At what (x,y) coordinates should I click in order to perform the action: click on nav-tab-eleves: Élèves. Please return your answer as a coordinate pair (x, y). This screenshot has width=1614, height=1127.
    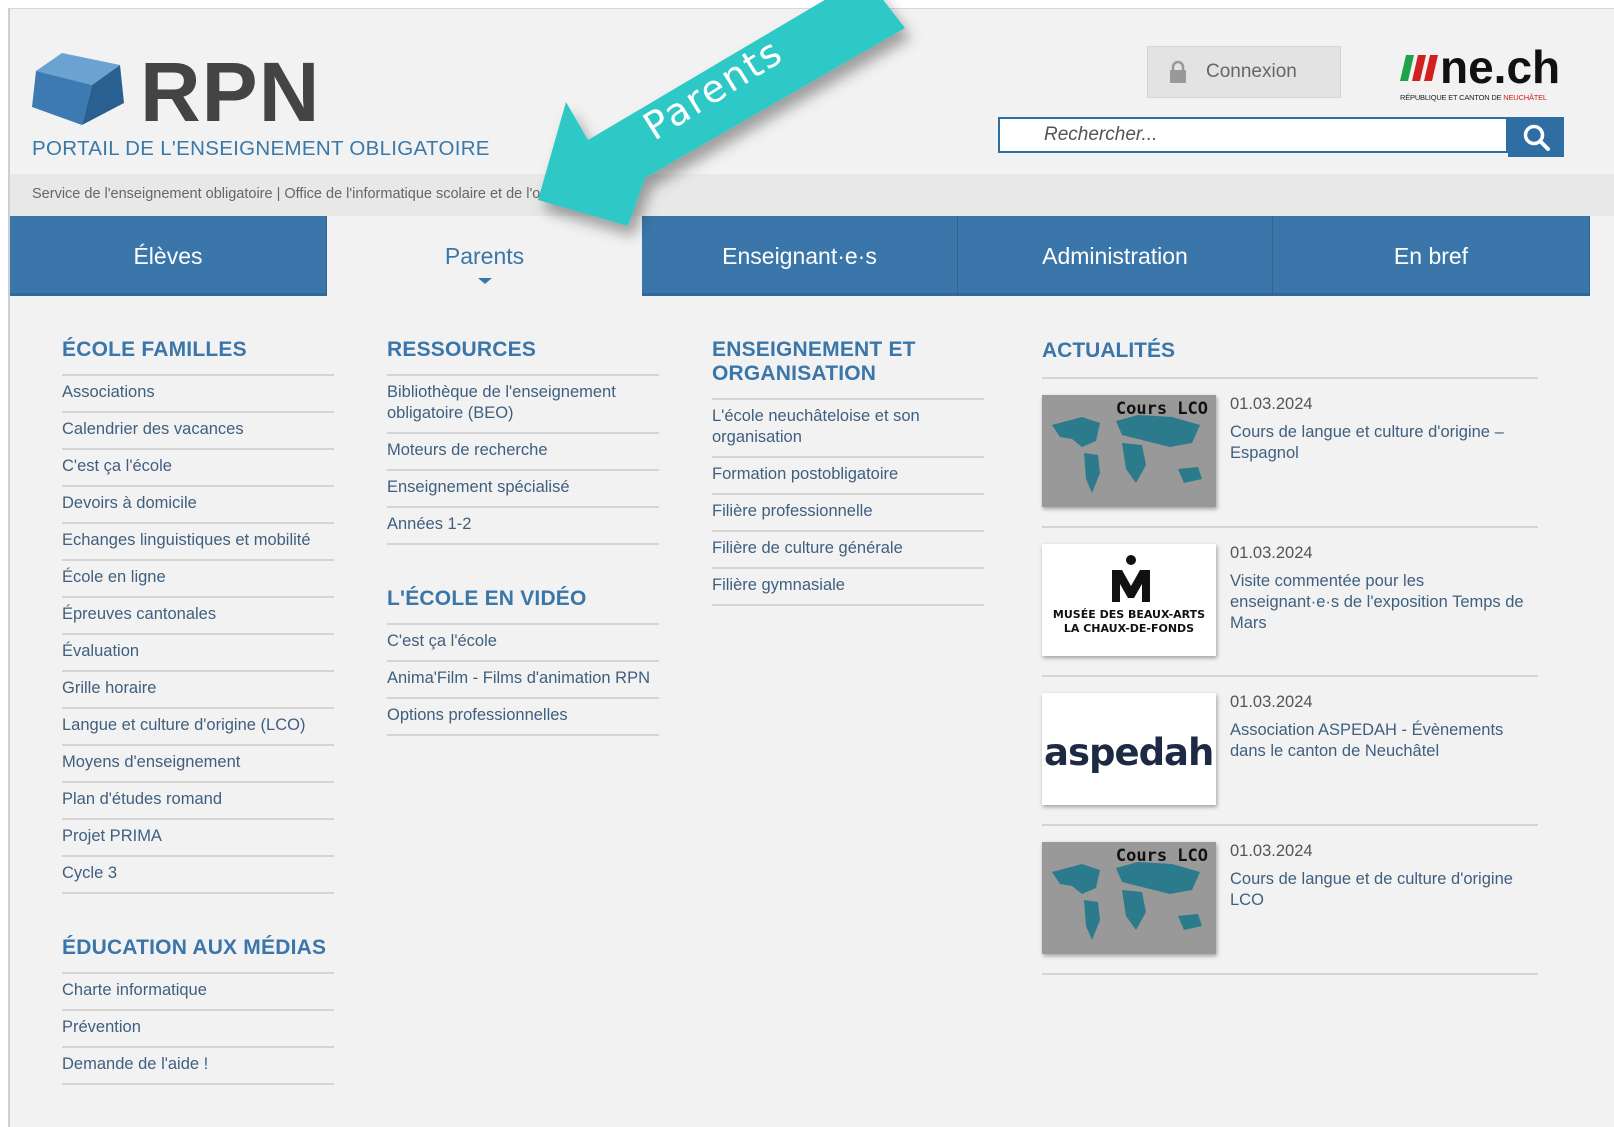
    Looking at the image, I should click on (168, 256).